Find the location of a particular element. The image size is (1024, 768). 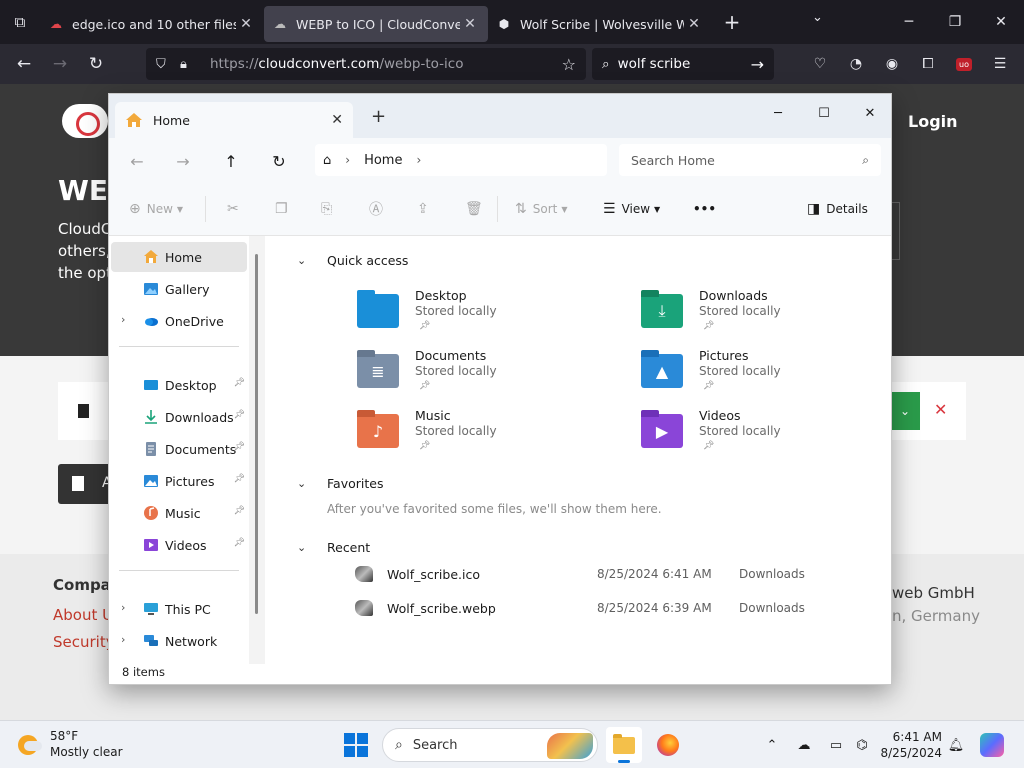

security-link: Security is located at coordinates (84, 642).